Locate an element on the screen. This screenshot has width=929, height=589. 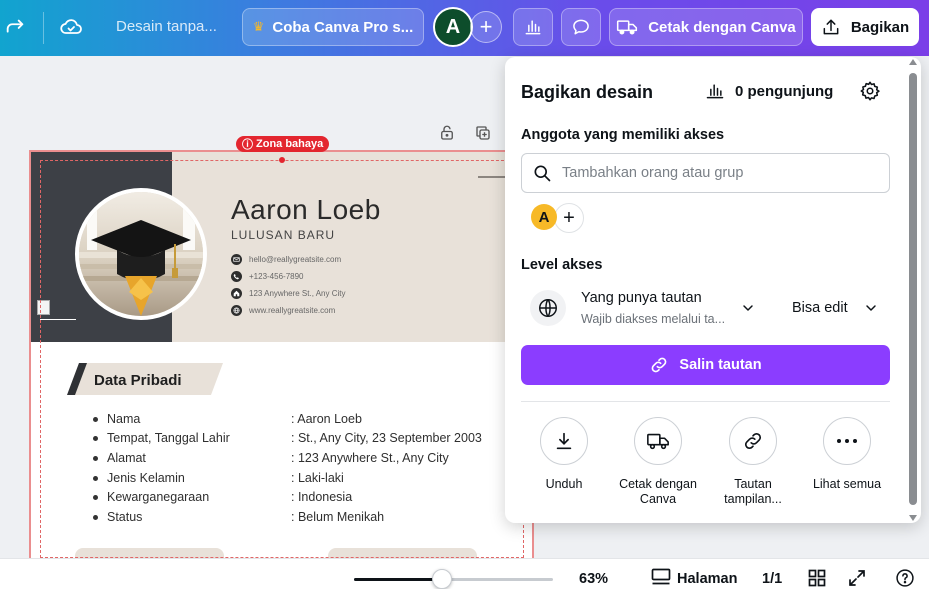
add-collaborator-button: + is located at coordinates (486, 27).